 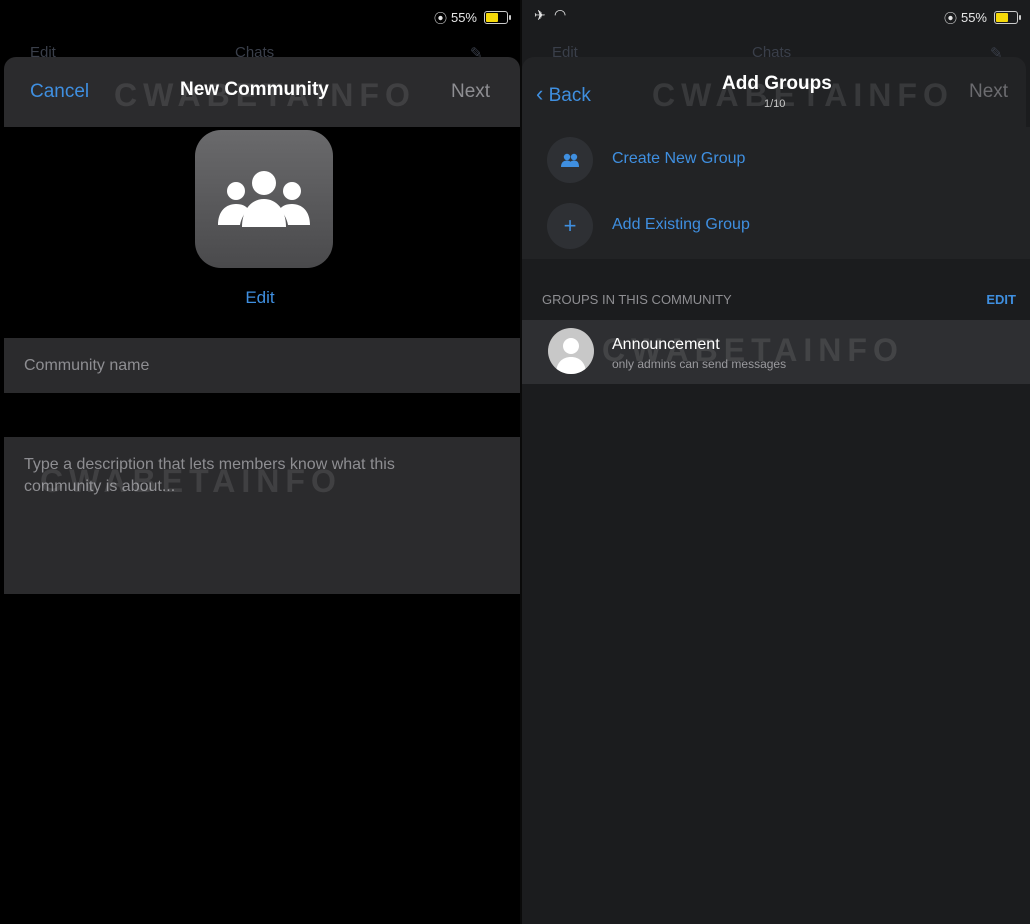 What do you see at coordinates (440, 18) in the screenshot?
I see `location-icon: ⦿` at bounding box center [440, 18].